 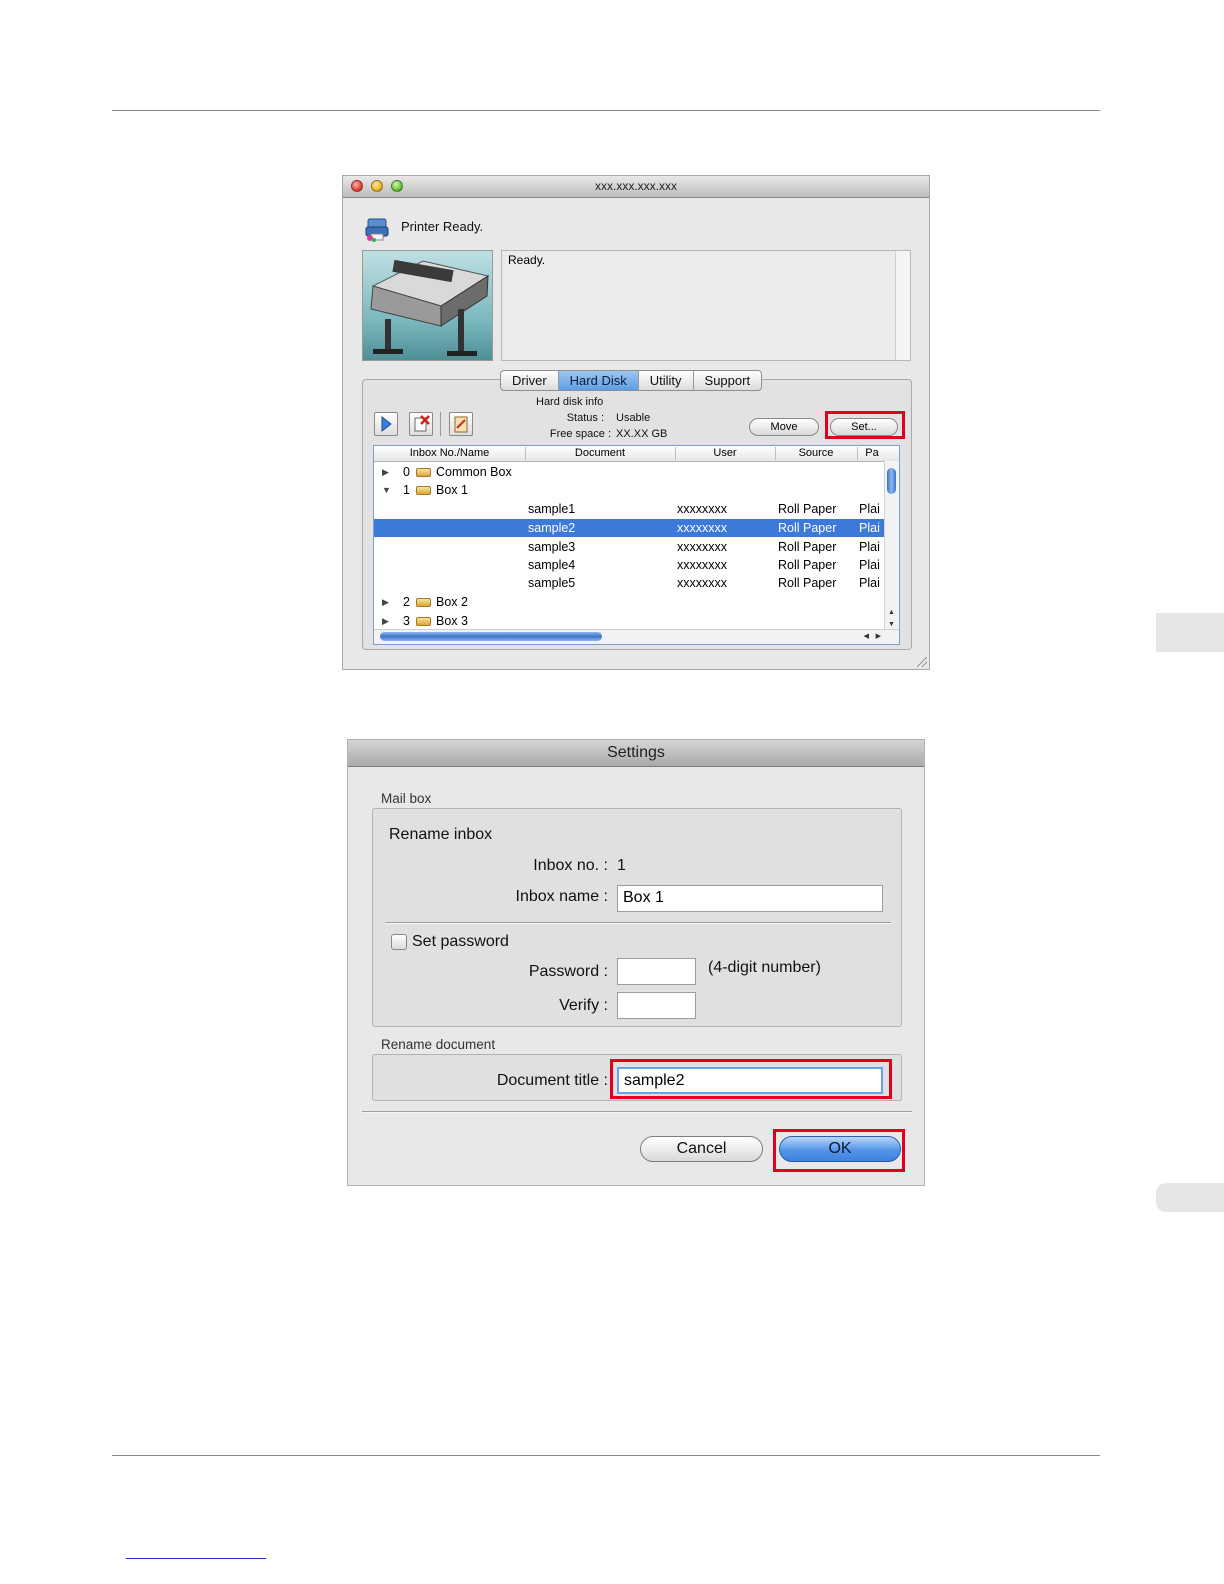 What do you see at coordinates (636, 636) in the screenshot?
I see `horizontal-scrollbar: ◀ ▶` at bounding box center [636, 636].